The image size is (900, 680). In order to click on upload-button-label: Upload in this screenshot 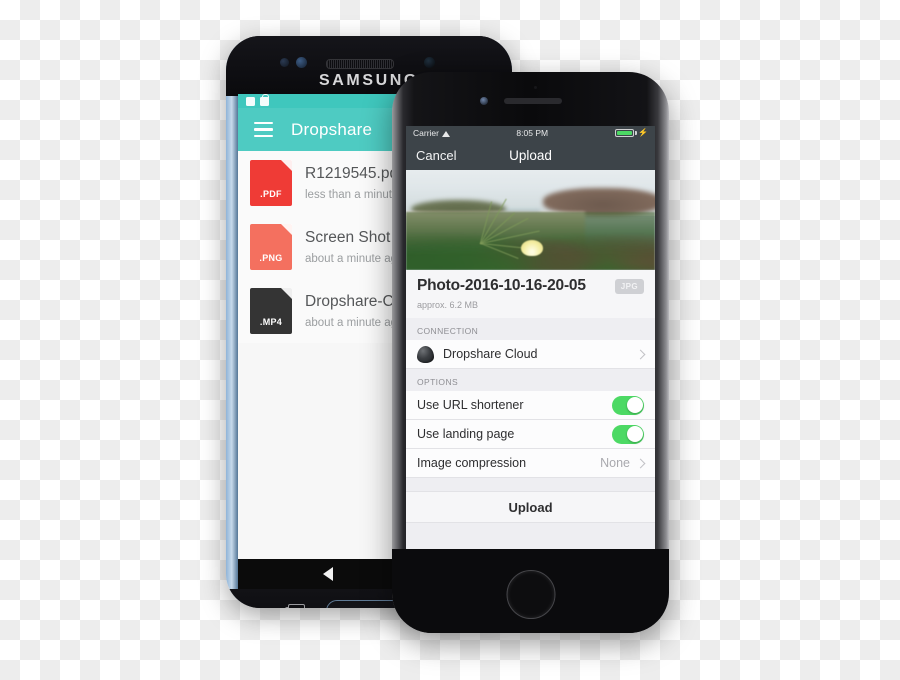, I will do `click(530, 507)`.